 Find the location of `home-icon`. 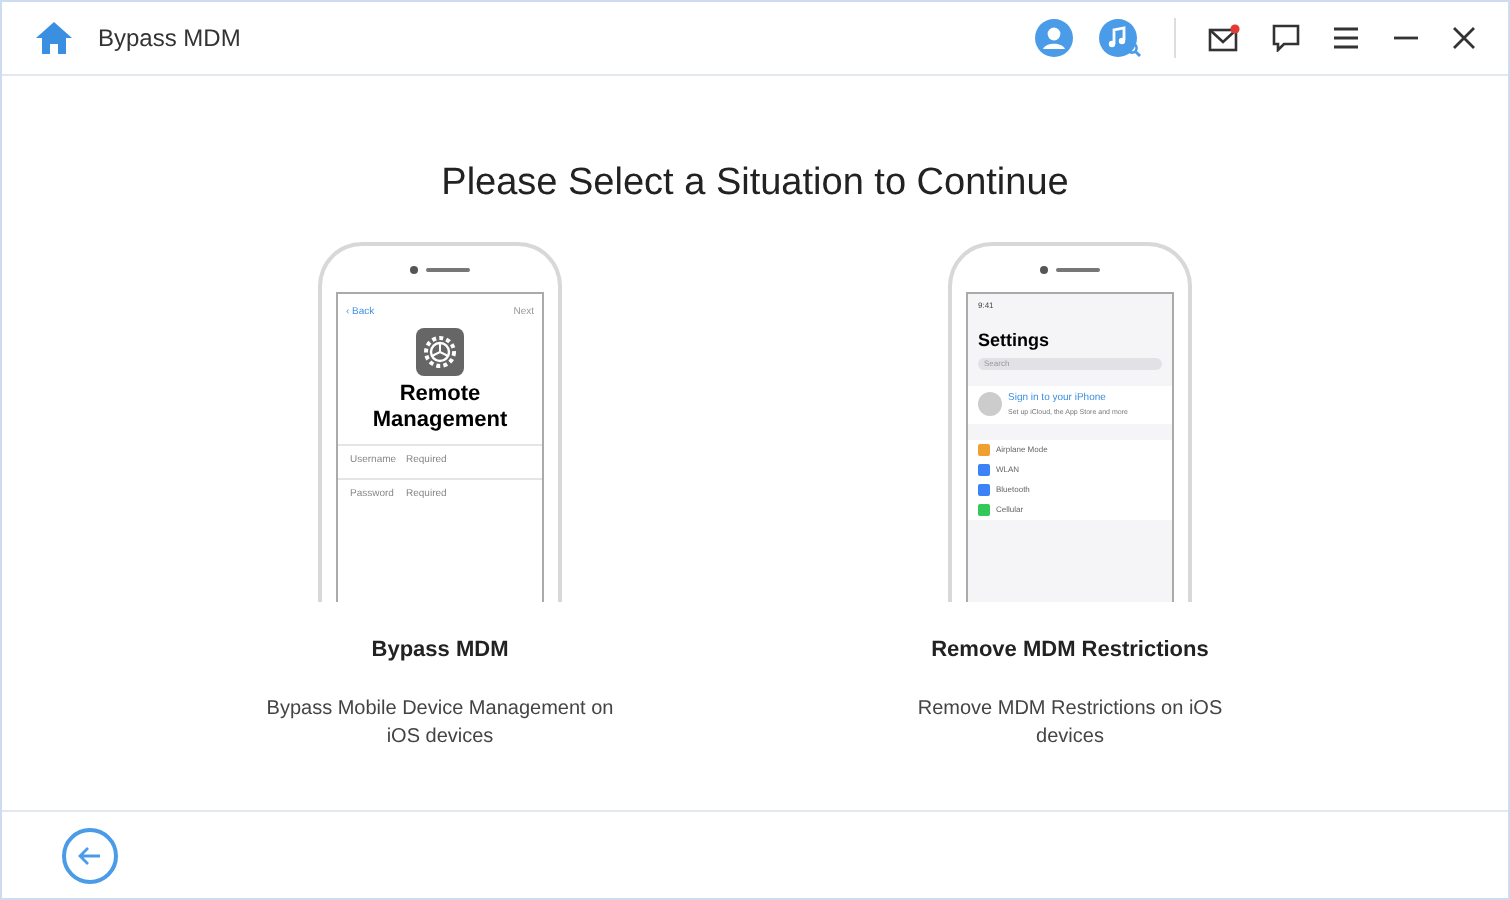

home-icon is located at coordinates (54, 38).